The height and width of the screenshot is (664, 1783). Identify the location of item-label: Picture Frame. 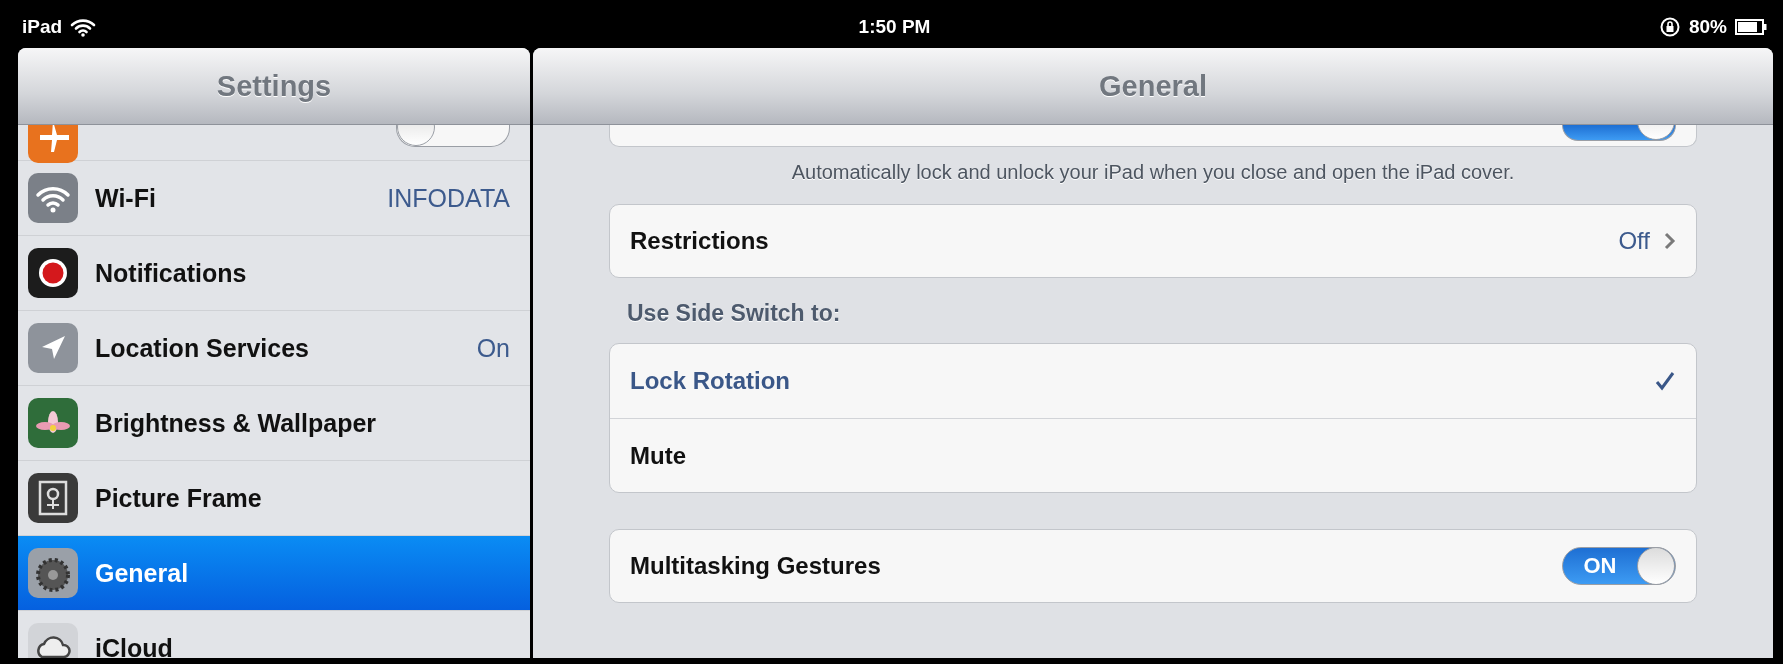
(179, 498).